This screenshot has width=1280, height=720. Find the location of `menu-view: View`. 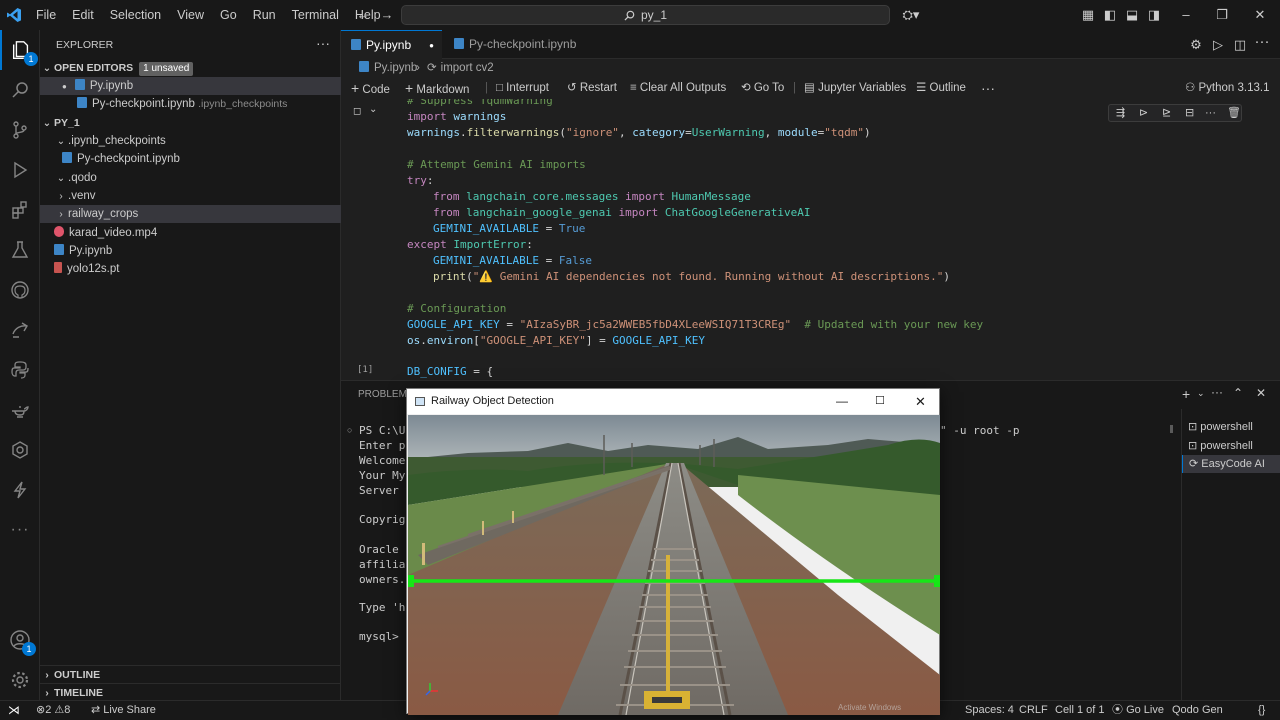

menu-view: View is located at coordinates (190, 15).